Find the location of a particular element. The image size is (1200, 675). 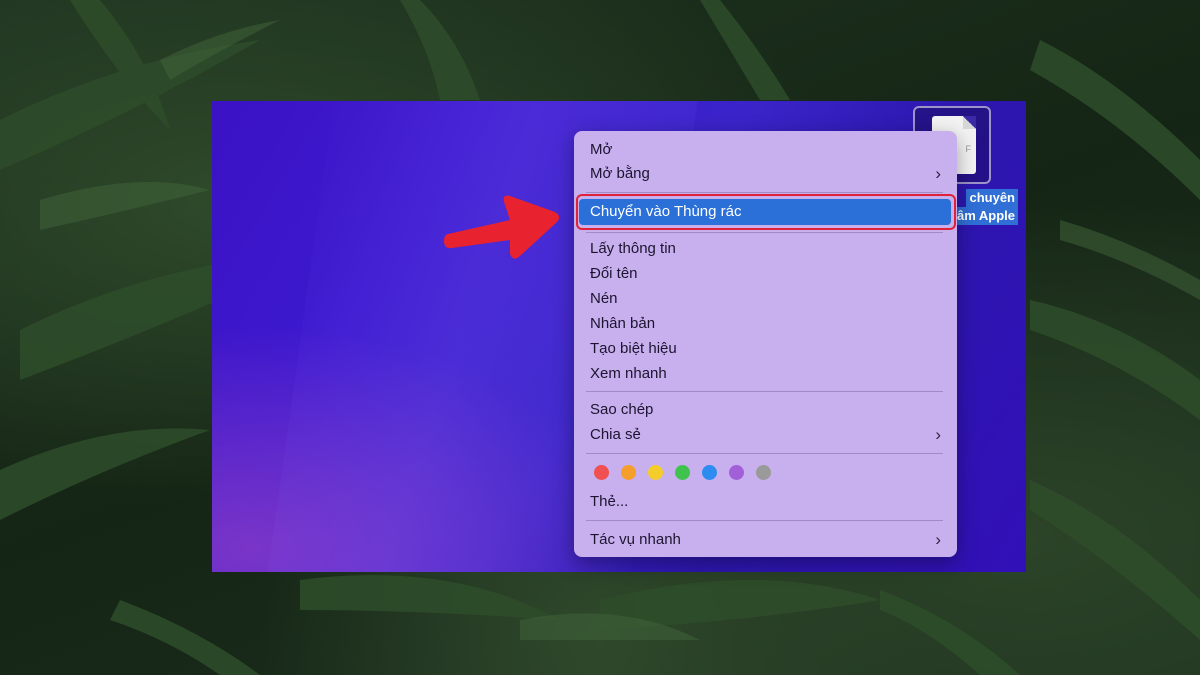

tag-purple-dot is located at coordinates (736, 472).